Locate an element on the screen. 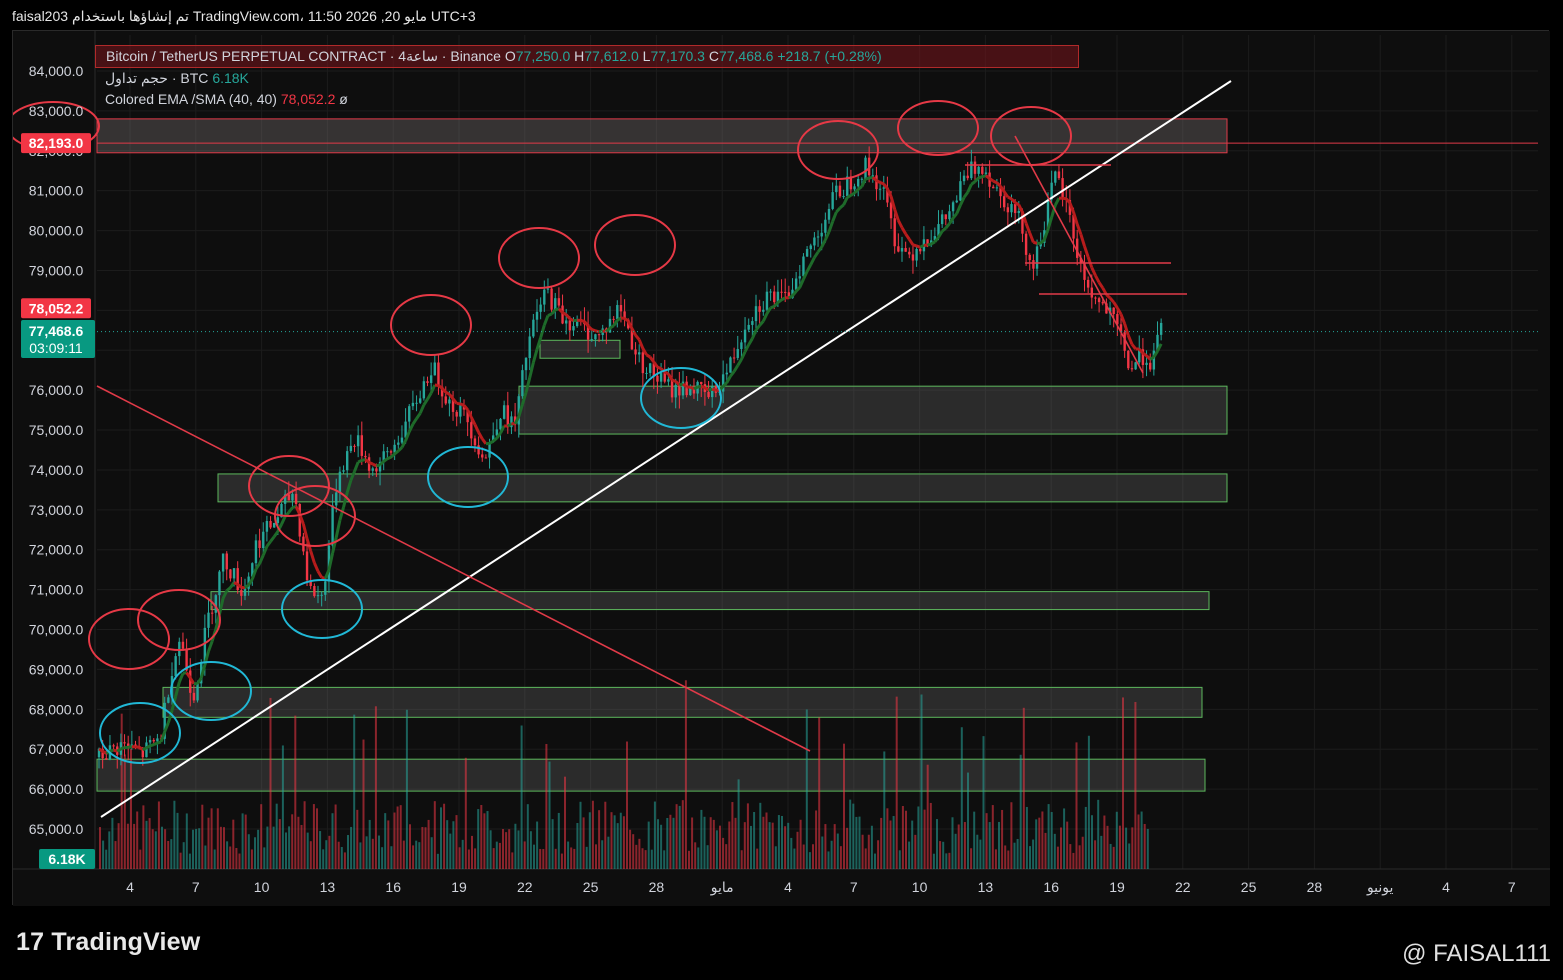 This screenshot has width=1563, height=980. indicator-legend-row: Colored EMA /SMA (40, 40) 78,052.2 ø is located at coordinates (592, 99).